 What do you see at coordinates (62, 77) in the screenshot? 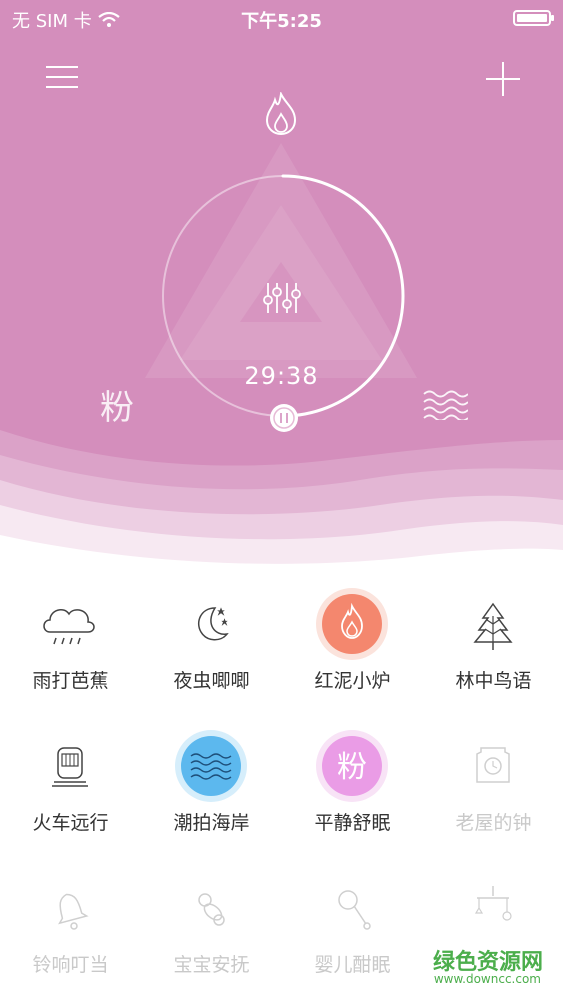
I see `menu-icon` at bounding box center [62, 77].